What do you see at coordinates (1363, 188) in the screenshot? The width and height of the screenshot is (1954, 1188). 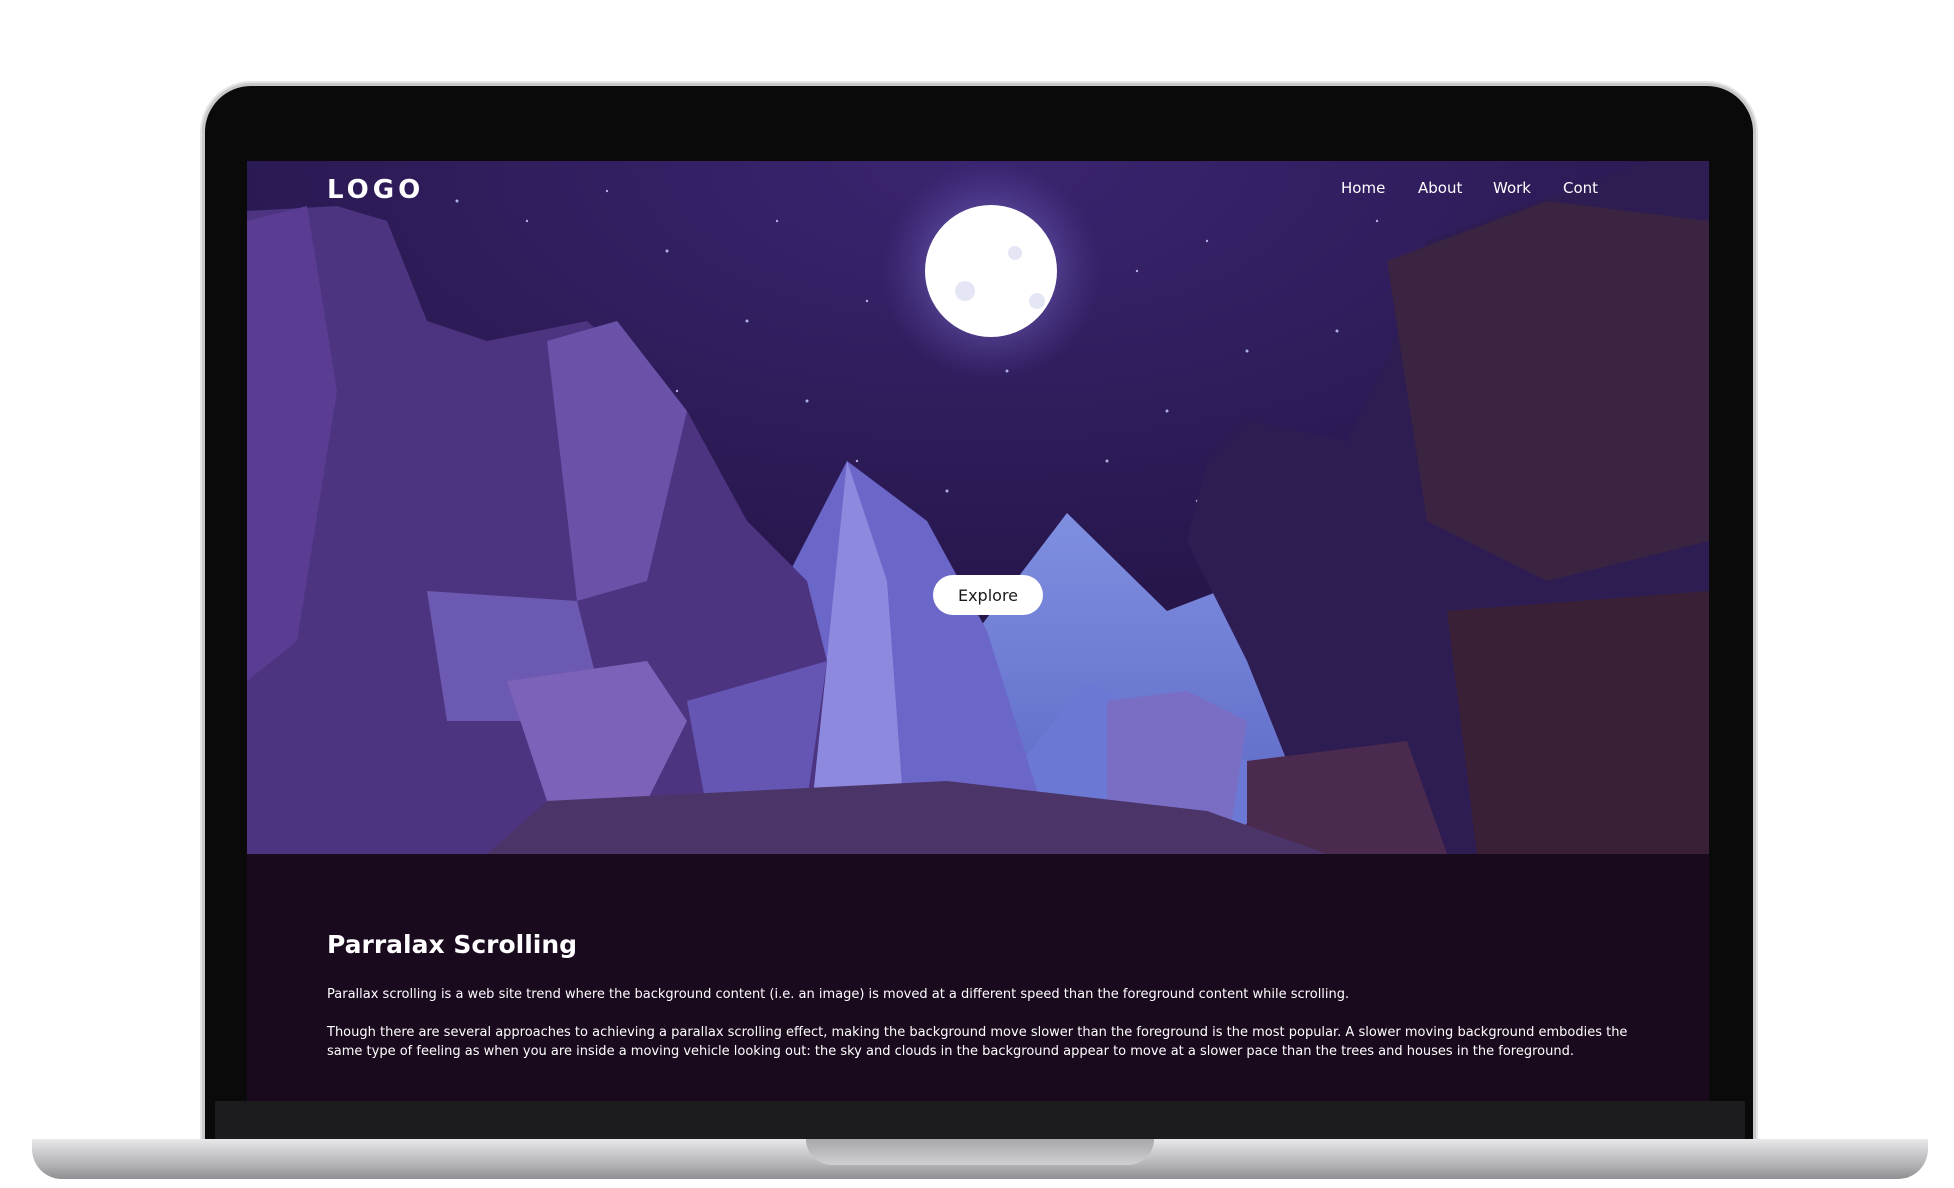 I see `nav-link-home: Home` at bounding box center [1363, 188].